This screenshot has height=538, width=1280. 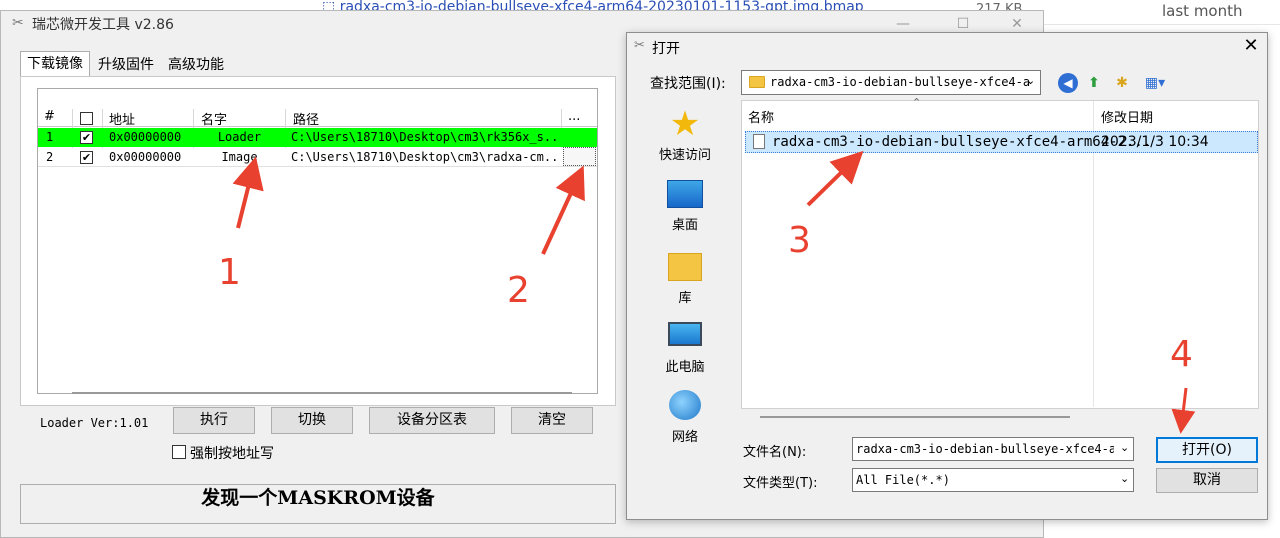 What do you see at coordinates (799, 240) in the screenshot?
I see `annotation-number: 3` at bounding box center [799, 240].